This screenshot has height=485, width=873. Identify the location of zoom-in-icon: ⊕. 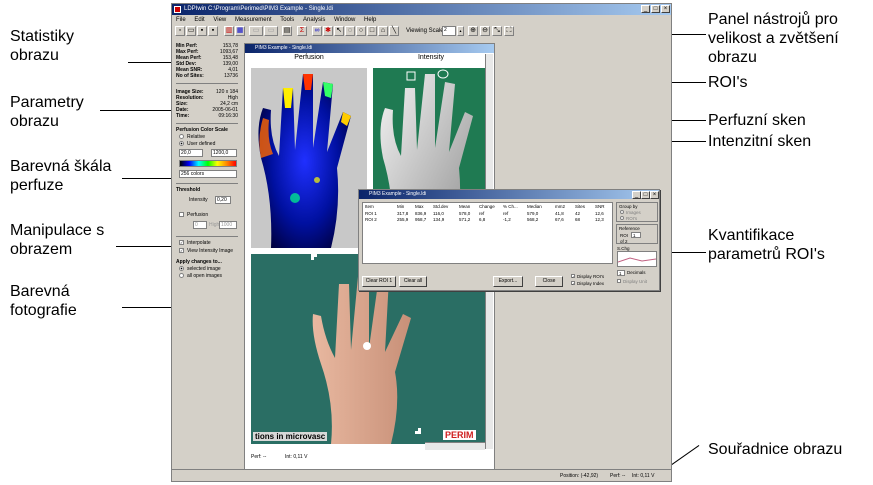
(473, 31).